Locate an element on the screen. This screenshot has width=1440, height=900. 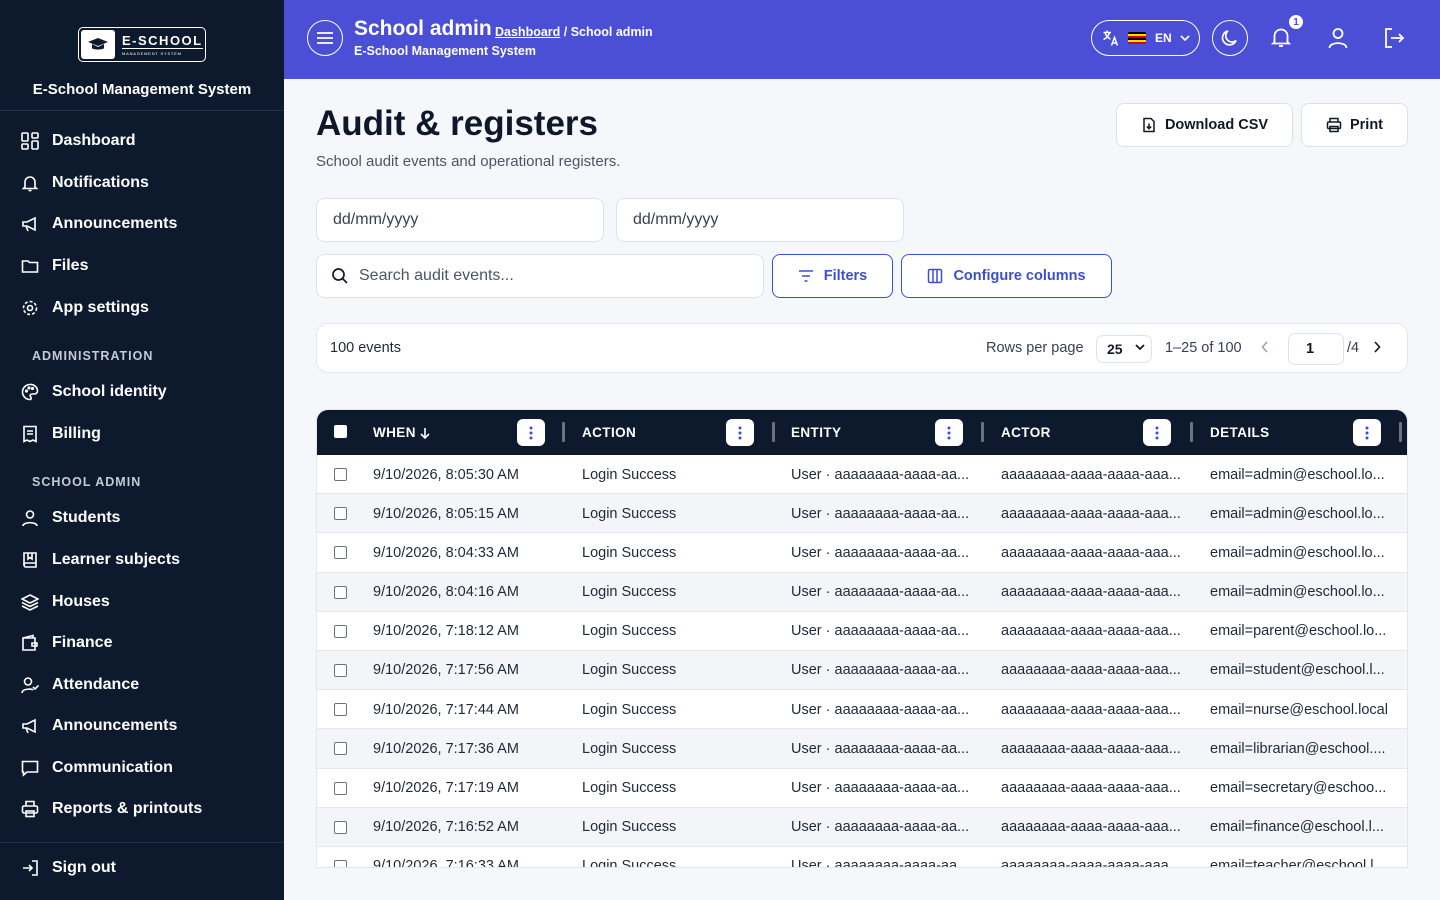
sidebar-item-students: Students is located at coordinates (70, 518).